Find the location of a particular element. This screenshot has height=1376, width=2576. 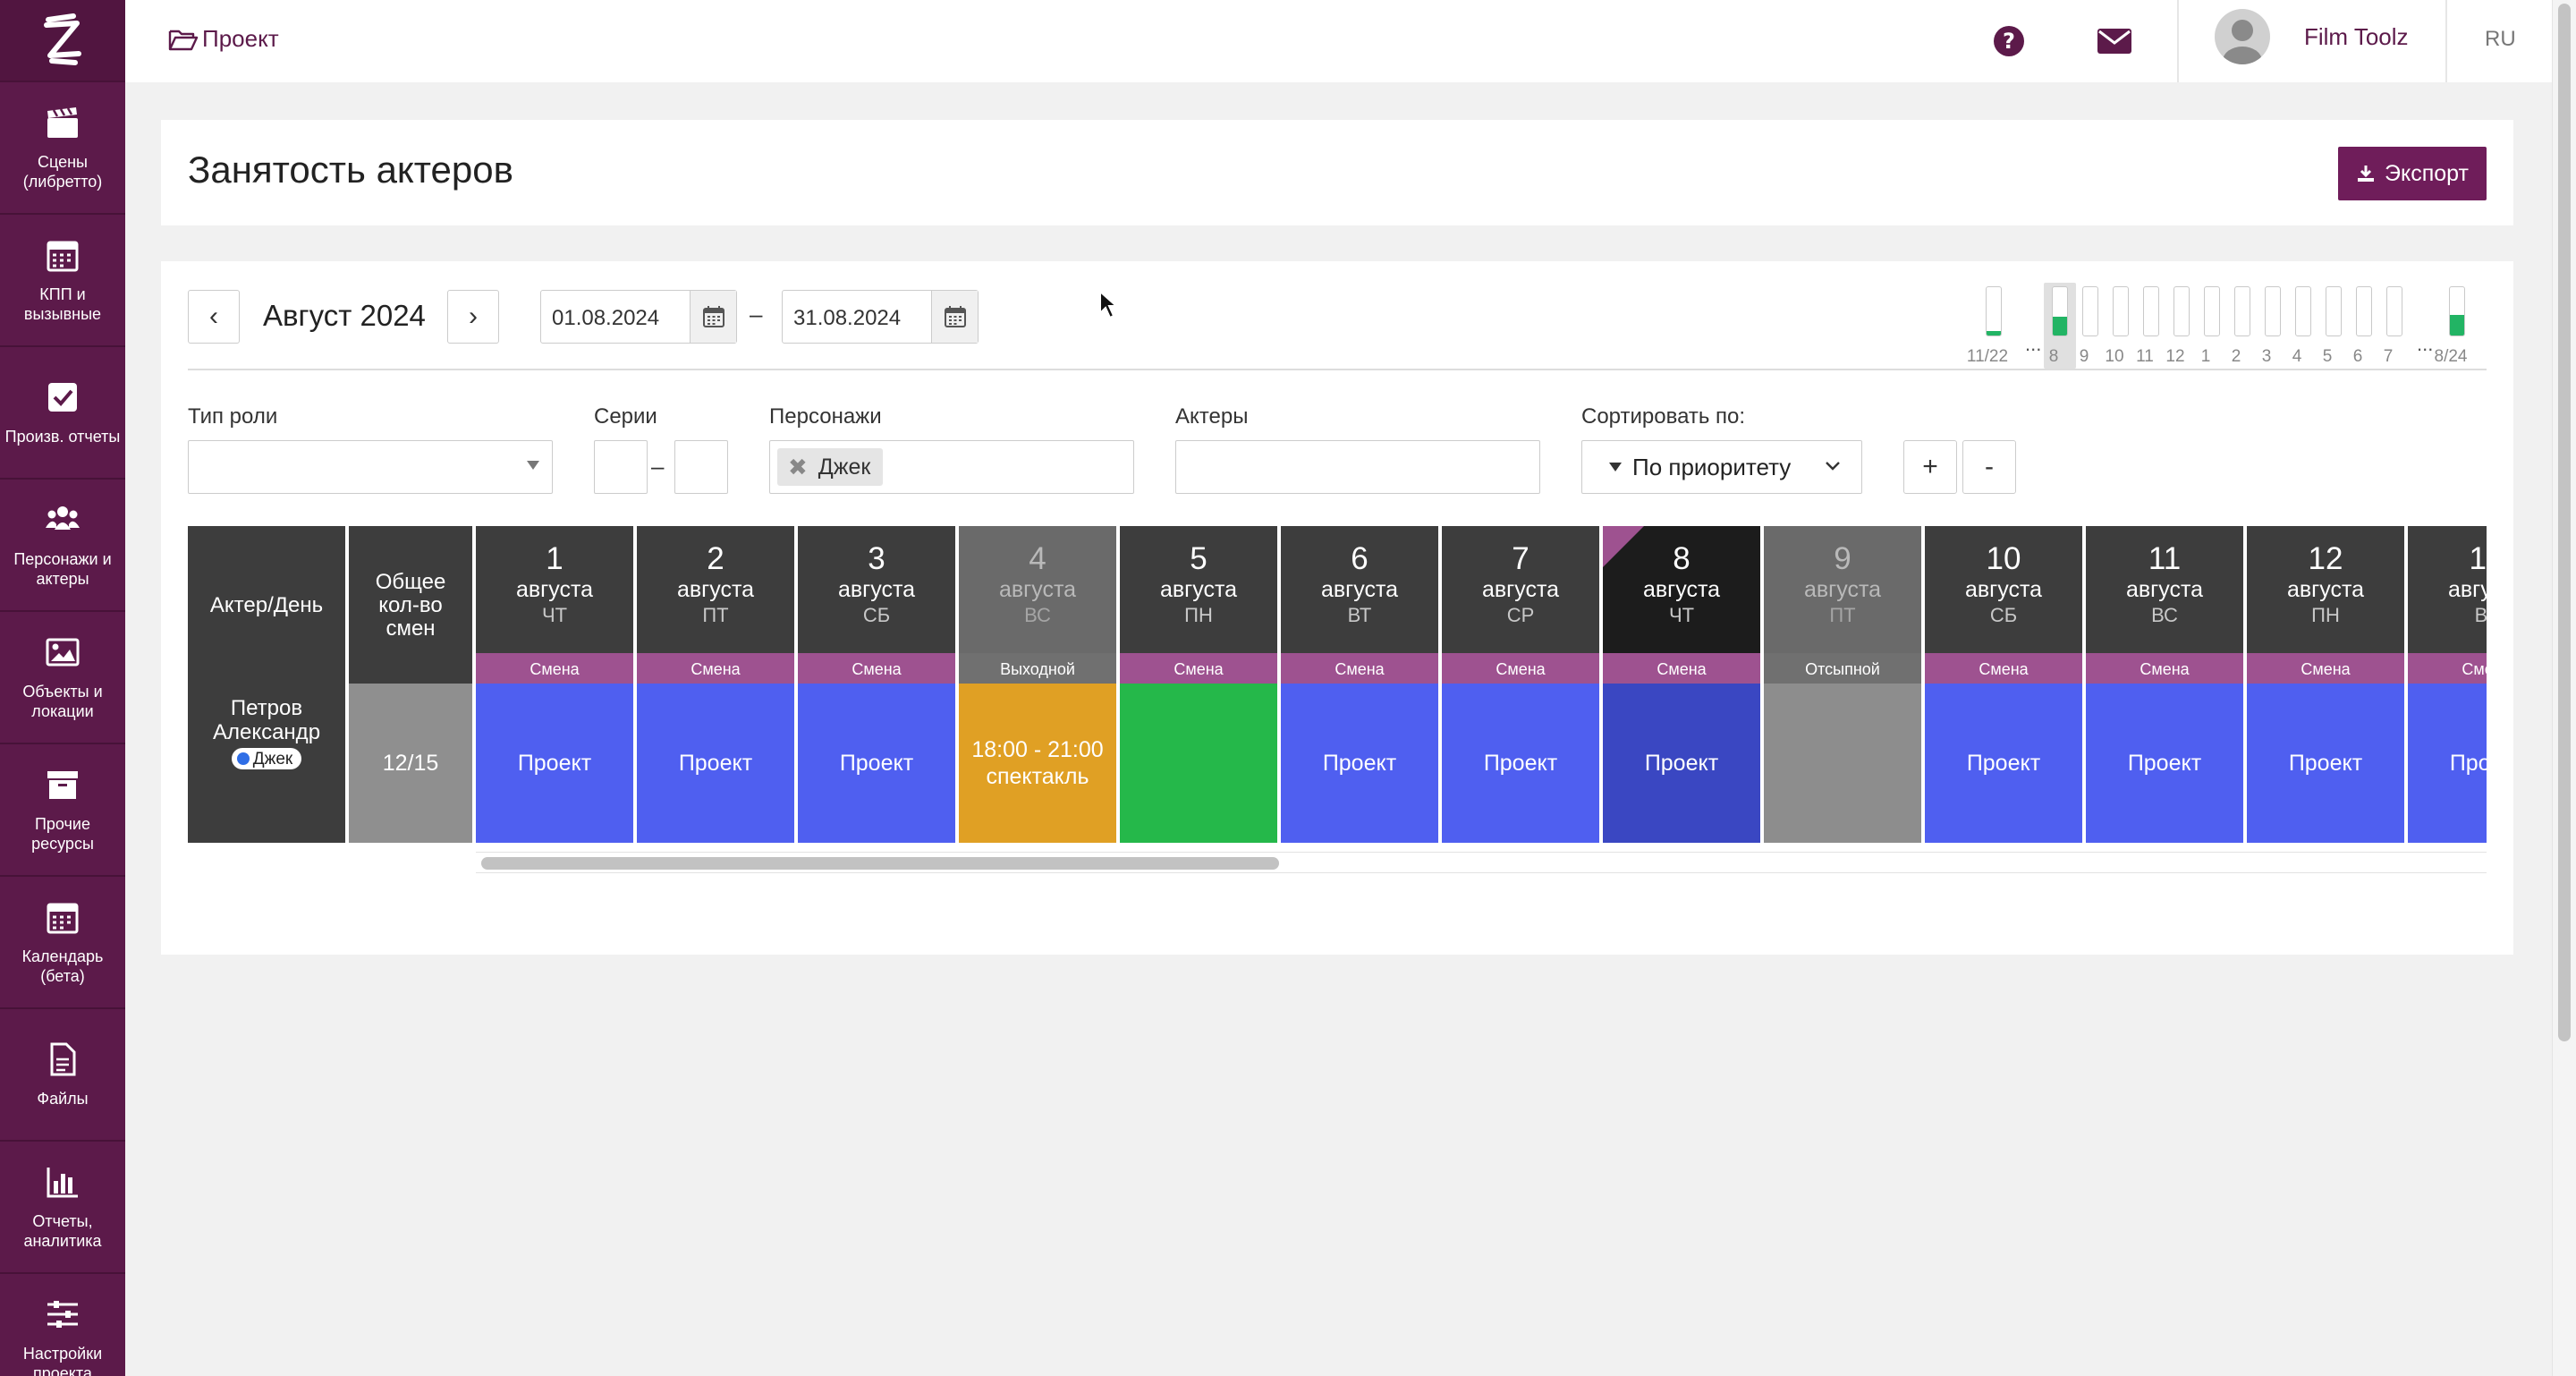

day-type: Смена is located at coordinates (554, 669).